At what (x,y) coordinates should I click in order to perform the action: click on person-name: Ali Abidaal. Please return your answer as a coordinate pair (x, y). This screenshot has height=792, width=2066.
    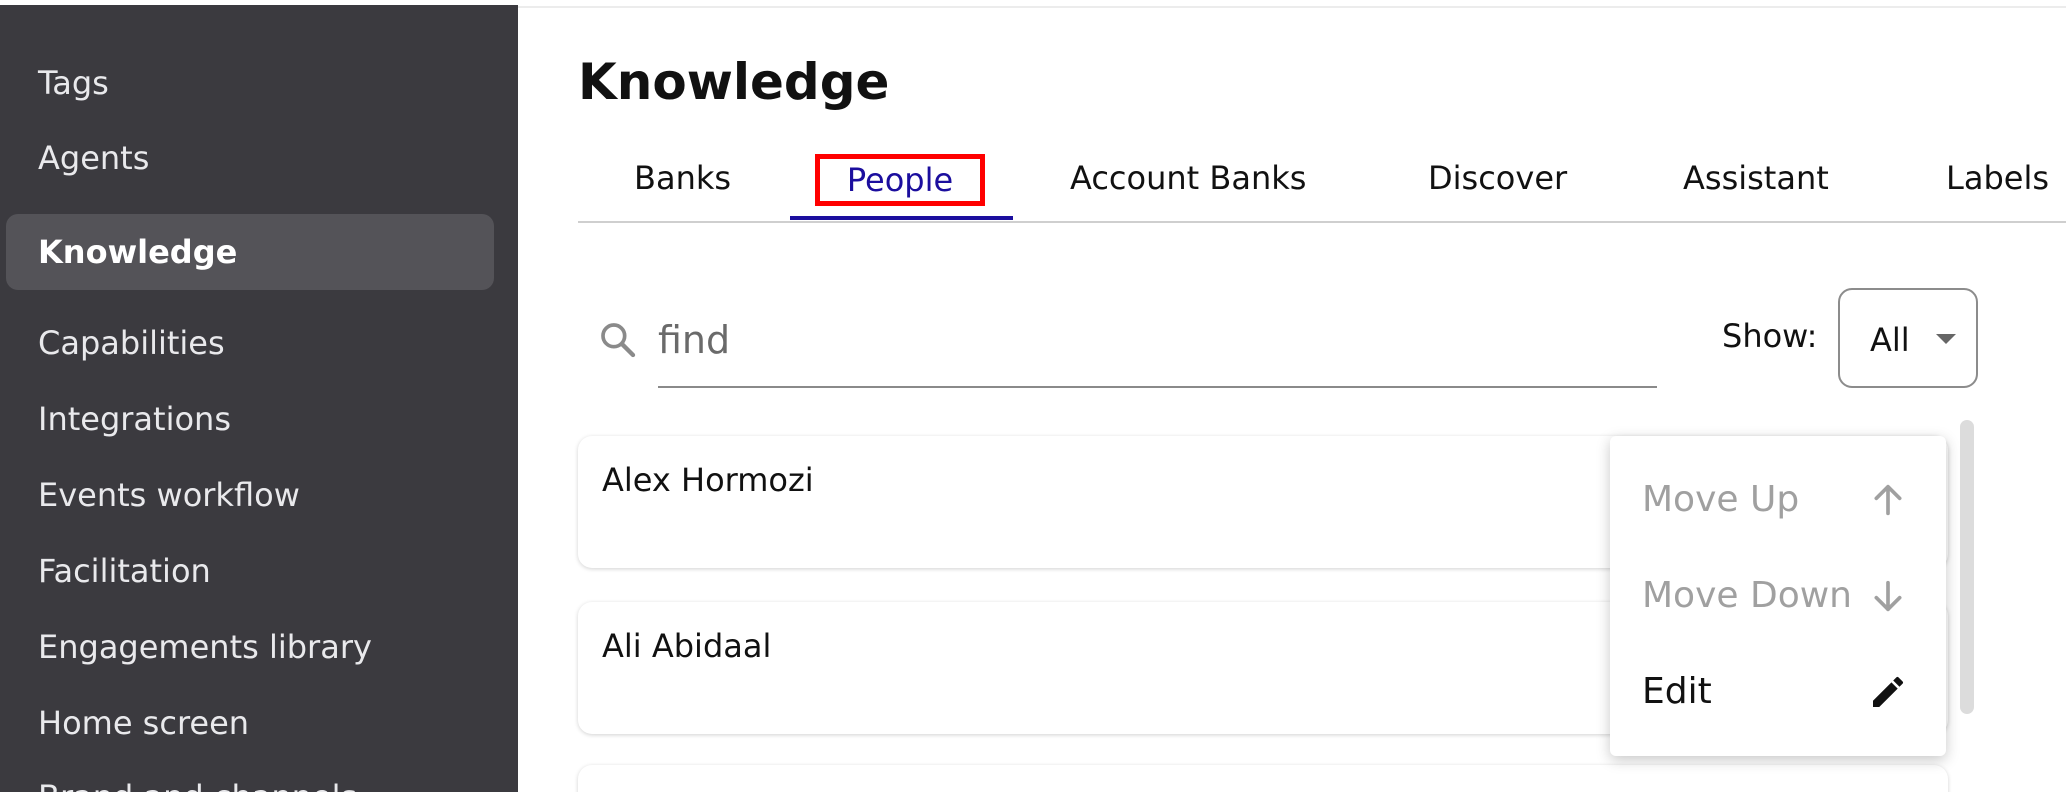
    Looking at the image, I should click on (687, 646).